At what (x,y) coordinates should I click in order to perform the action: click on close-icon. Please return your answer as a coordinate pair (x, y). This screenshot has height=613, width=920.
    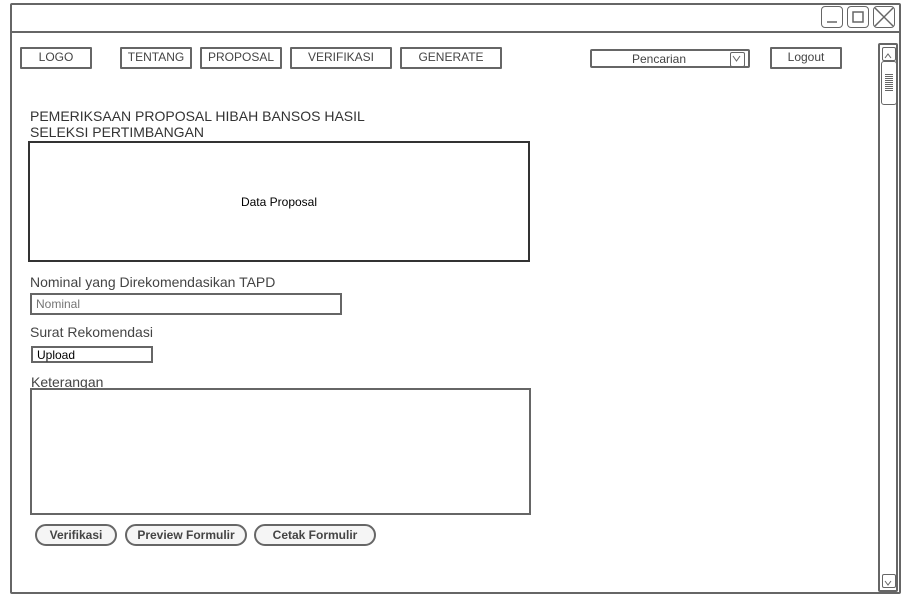
    Looking at the image, I should click on (884, 17).